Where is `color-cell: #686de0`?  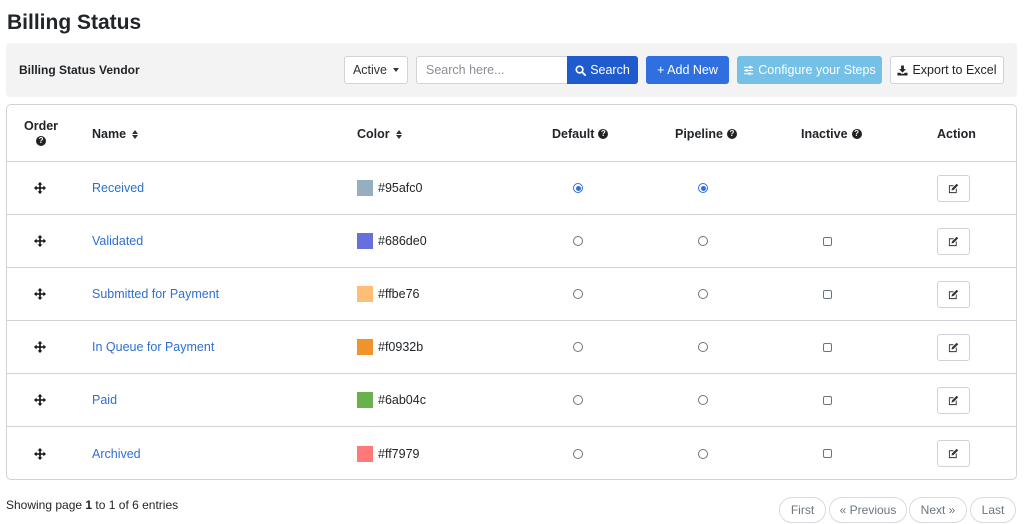
color-cell: #686de0 is located at coordinates (392, 241).